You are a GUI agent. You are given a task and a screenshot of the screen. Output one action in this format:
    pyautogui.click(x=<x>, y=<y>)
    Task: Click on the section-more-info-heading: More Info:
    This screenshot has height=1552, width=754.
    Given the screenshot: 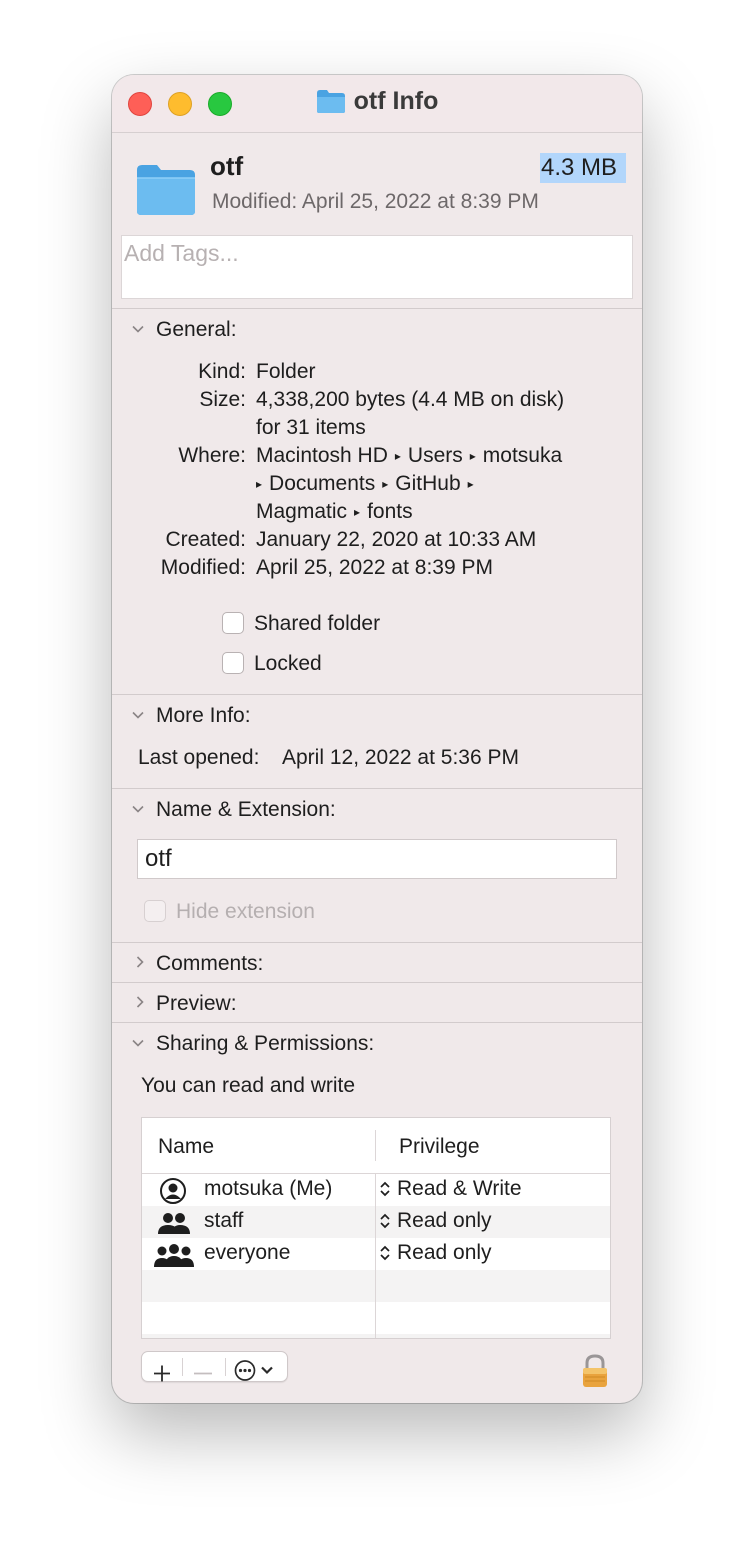 What is the action you would take?
    pyautogui.click(x=203, y=716)
    